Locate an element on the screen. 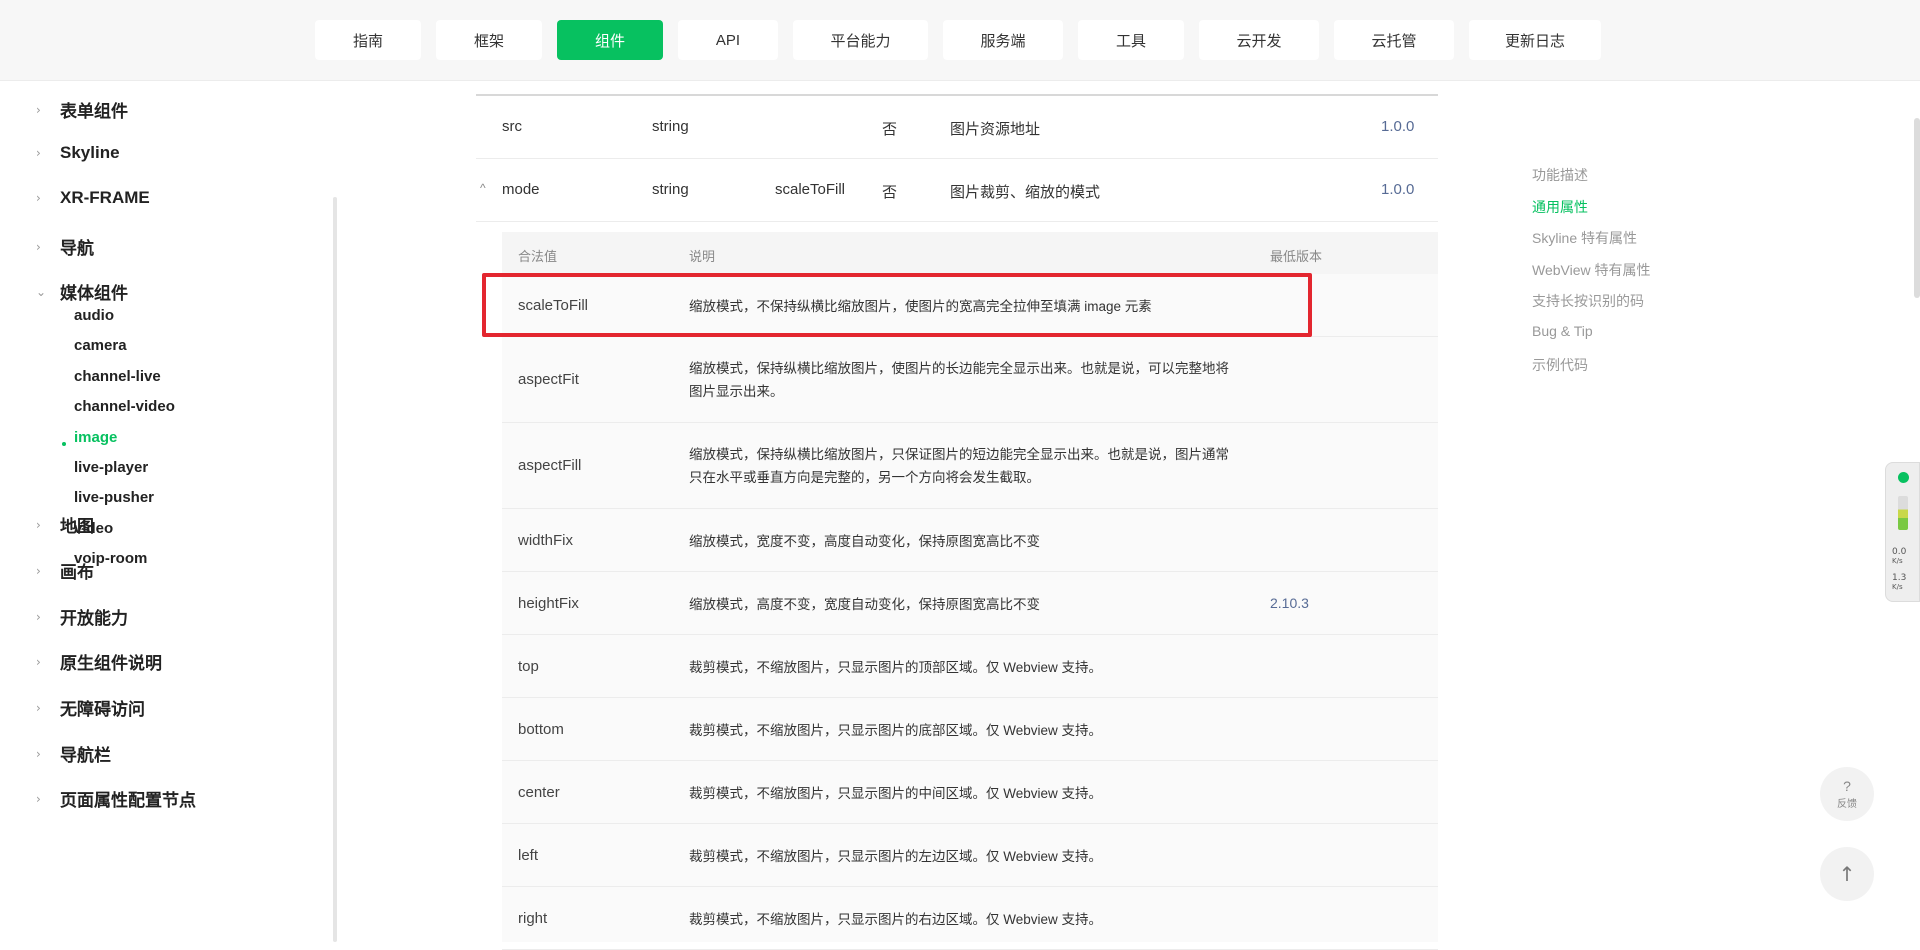  sidebar-group-label: XR-FRAME is located at coordinates (105, 197).